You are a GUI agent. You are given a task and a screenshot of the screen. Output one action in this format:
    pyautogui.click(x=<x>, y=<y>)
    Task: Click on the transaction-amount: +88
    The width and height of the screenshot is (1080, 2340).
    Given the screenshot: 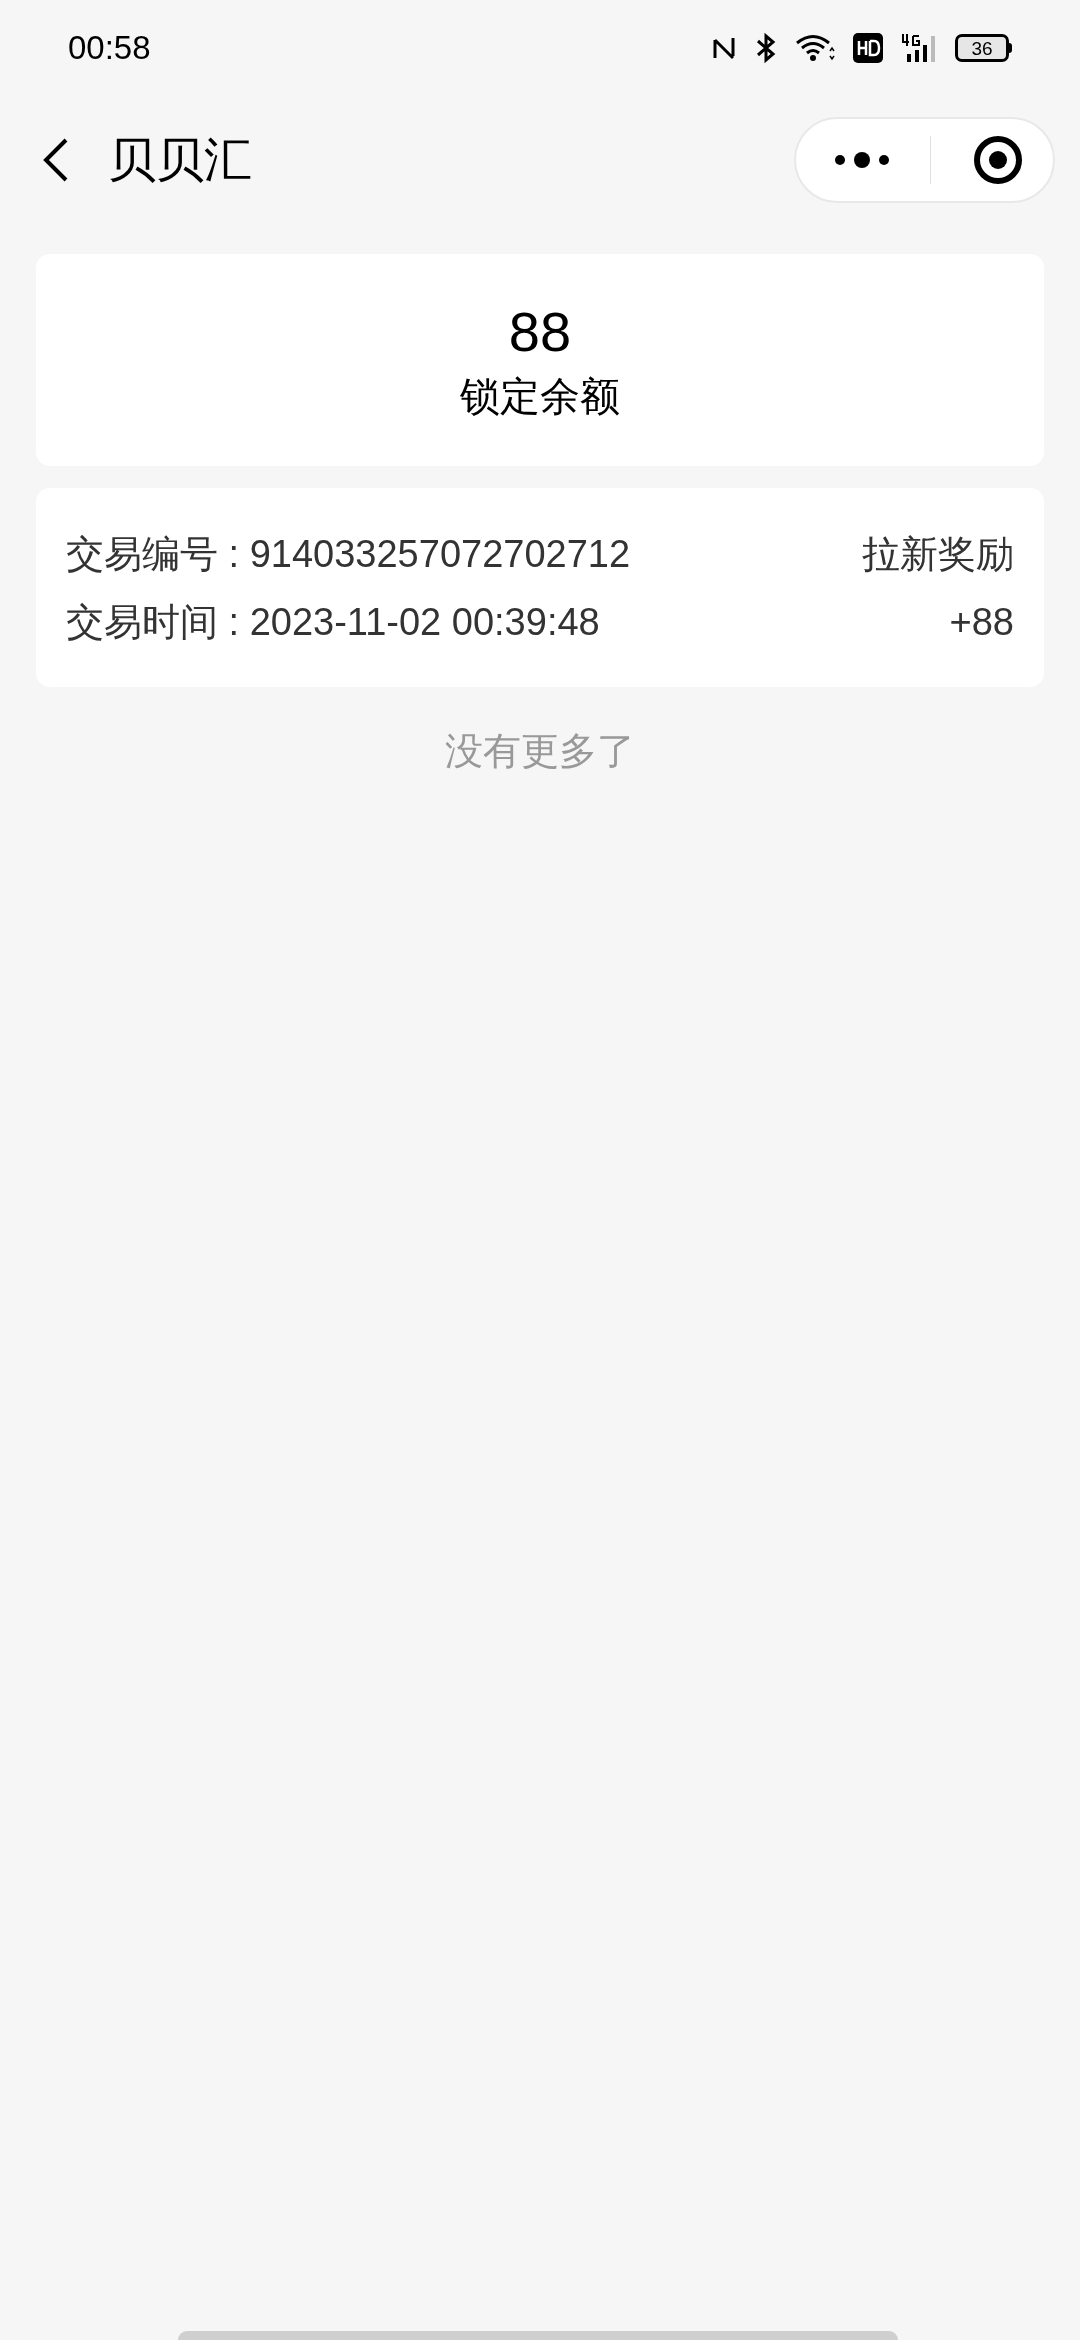 What is the action you would take?
    pyautogui.click(x=981, y=622)
    